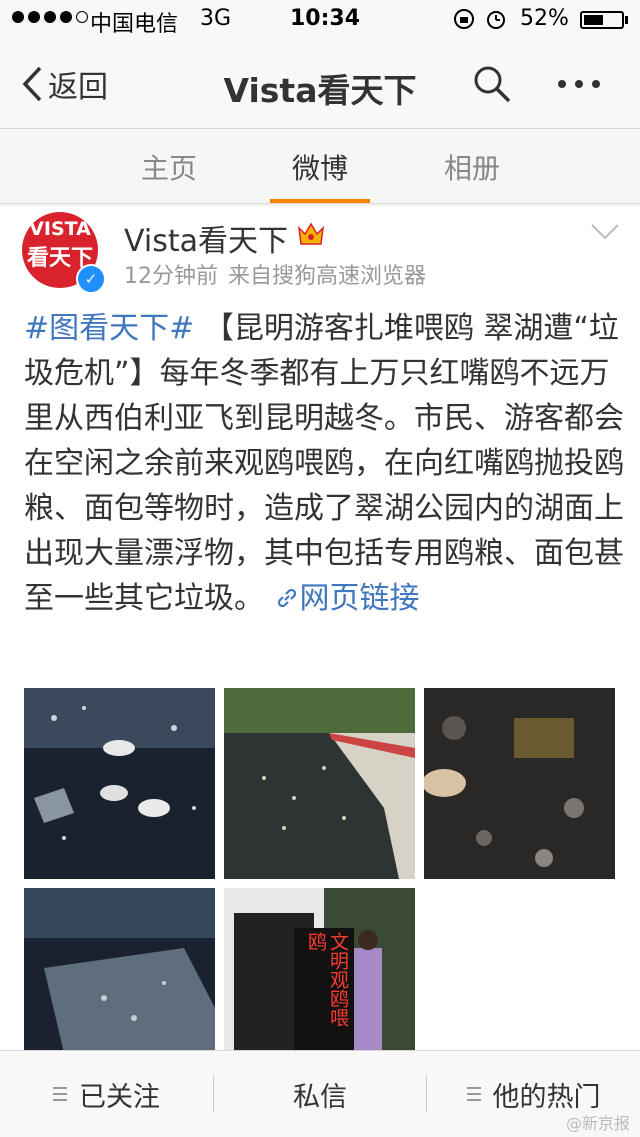  I want to click on chevron-down-icon, so click(605, 232).